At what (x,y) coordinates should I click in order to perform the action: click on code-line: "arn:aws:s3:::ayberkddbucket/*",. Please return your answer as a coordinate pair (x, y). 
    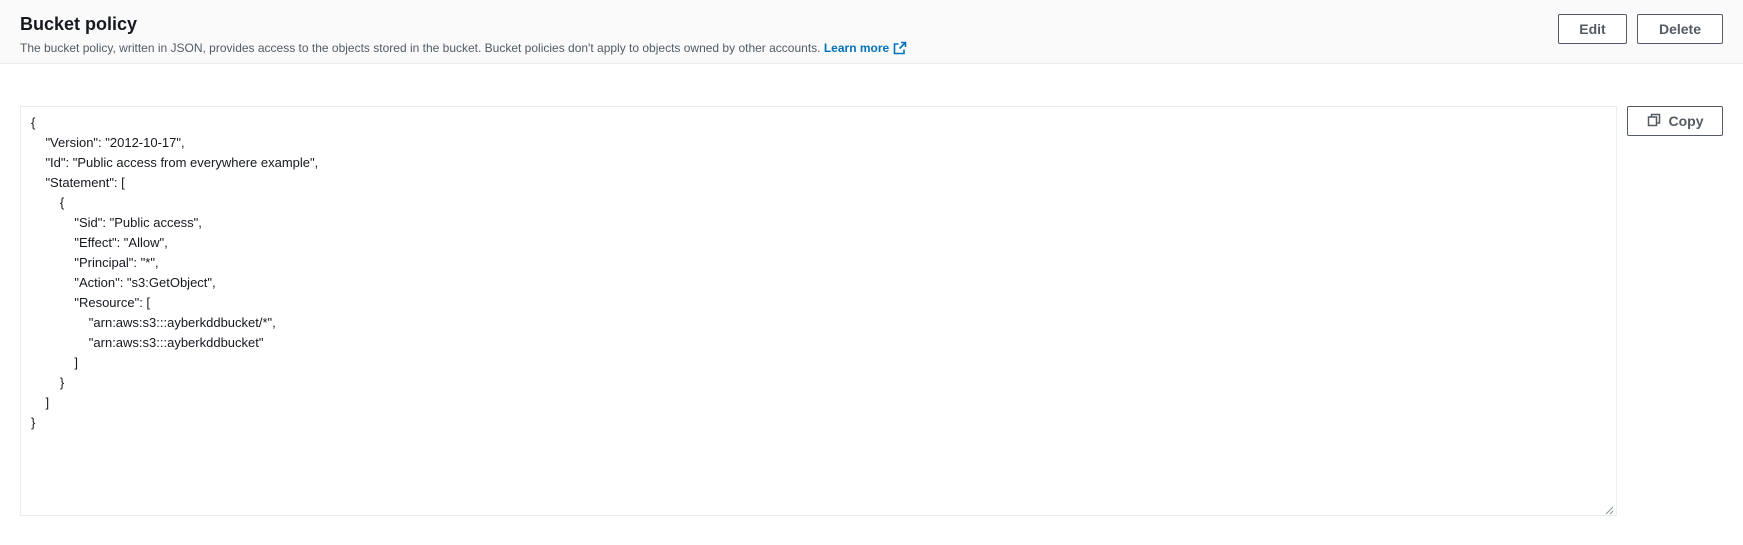
    Looking at the image, I should click on (153, 322).